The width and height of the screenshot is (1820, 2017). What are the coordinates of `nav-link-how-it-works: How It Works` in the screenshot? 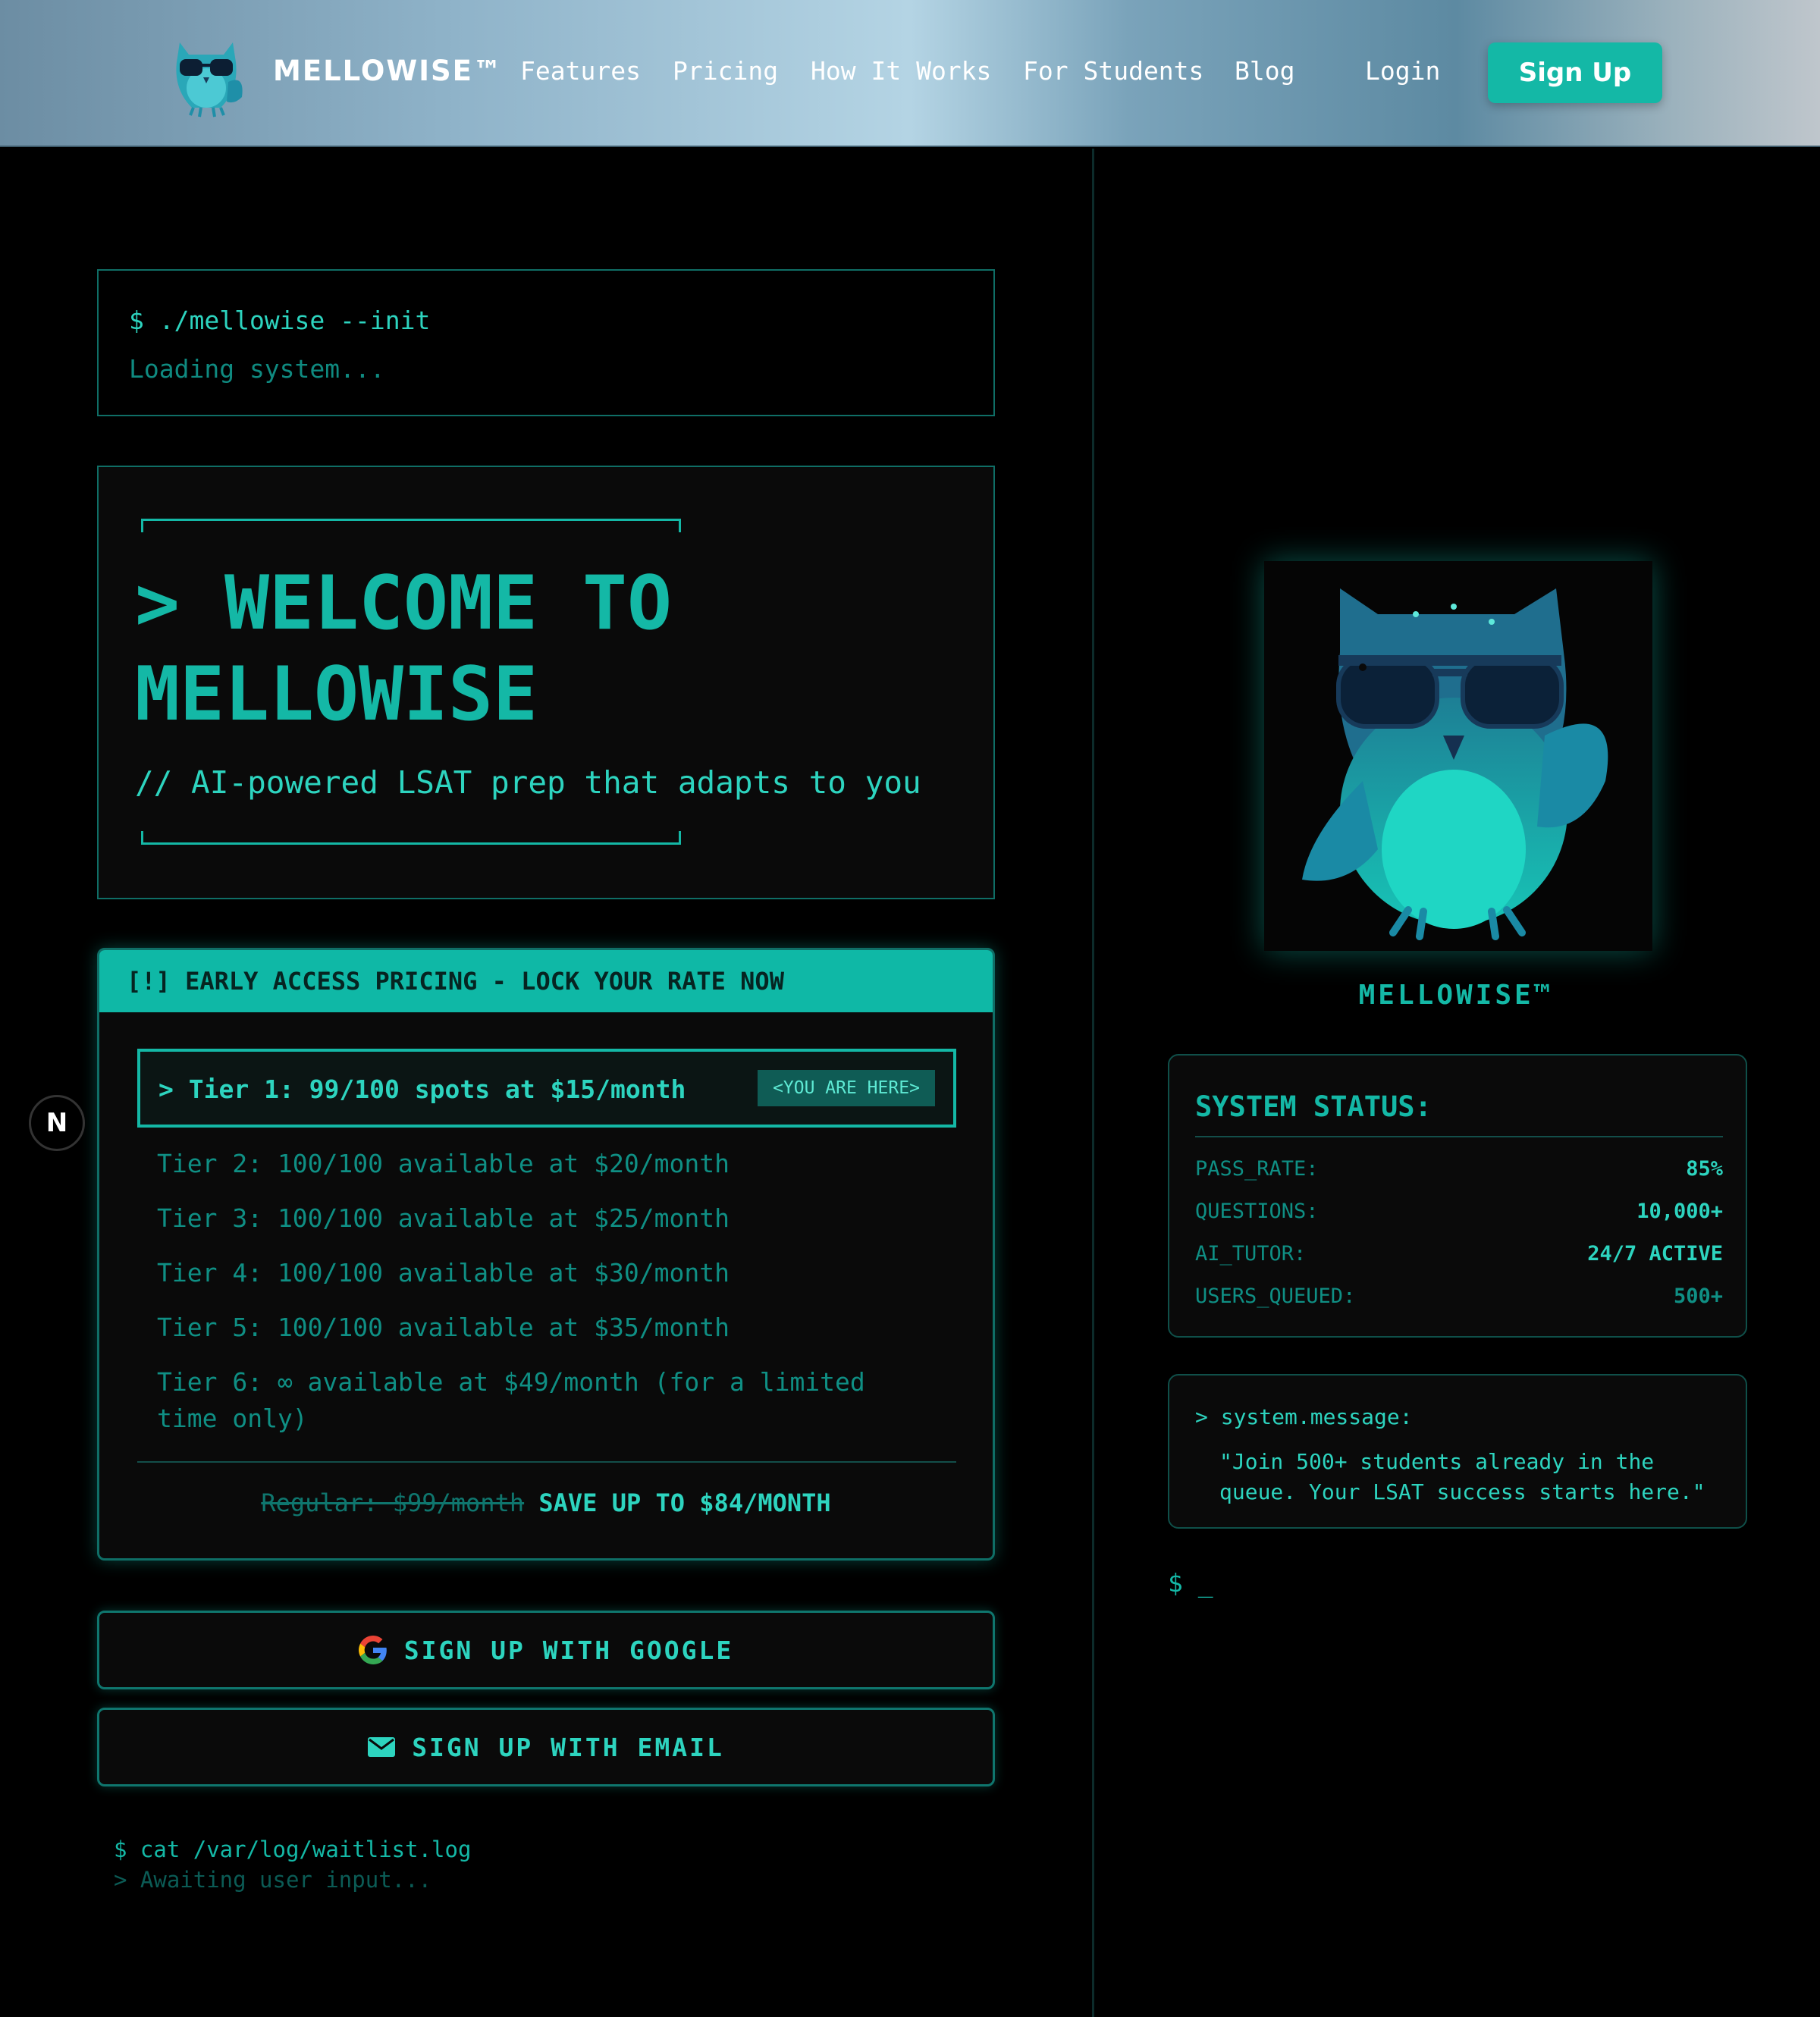 It's located at (901, 71).